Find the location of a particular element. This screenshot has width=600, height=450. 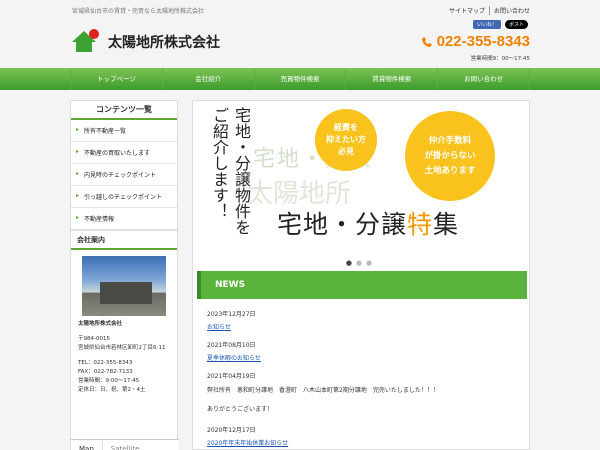

contact-link: お問い合わせ is located at coordinates (509, 10).